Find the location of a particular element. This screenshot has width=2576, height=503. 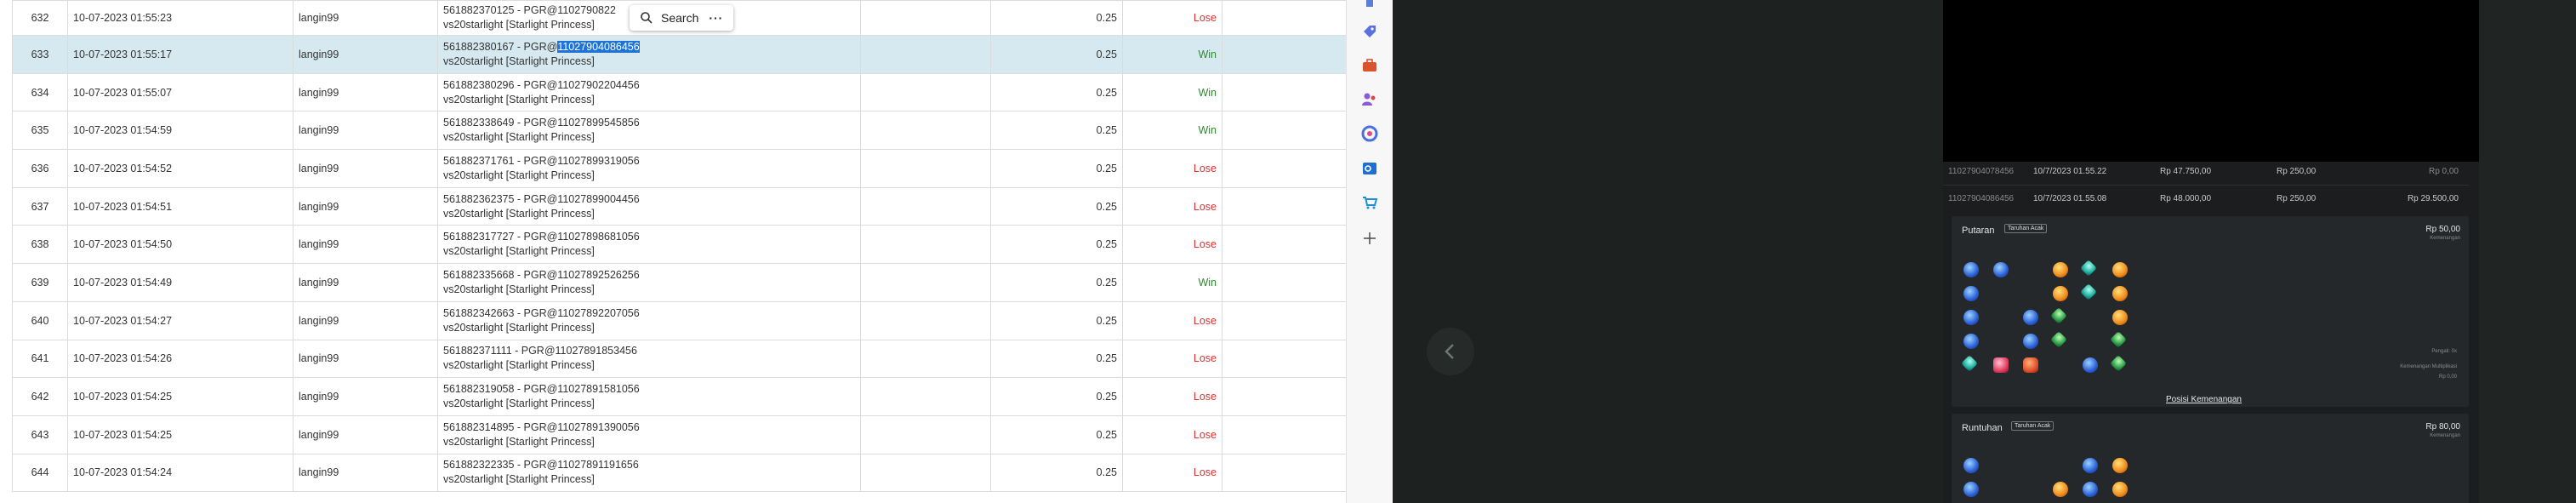

toolbox-icon is located at coordinates (1369, 65).